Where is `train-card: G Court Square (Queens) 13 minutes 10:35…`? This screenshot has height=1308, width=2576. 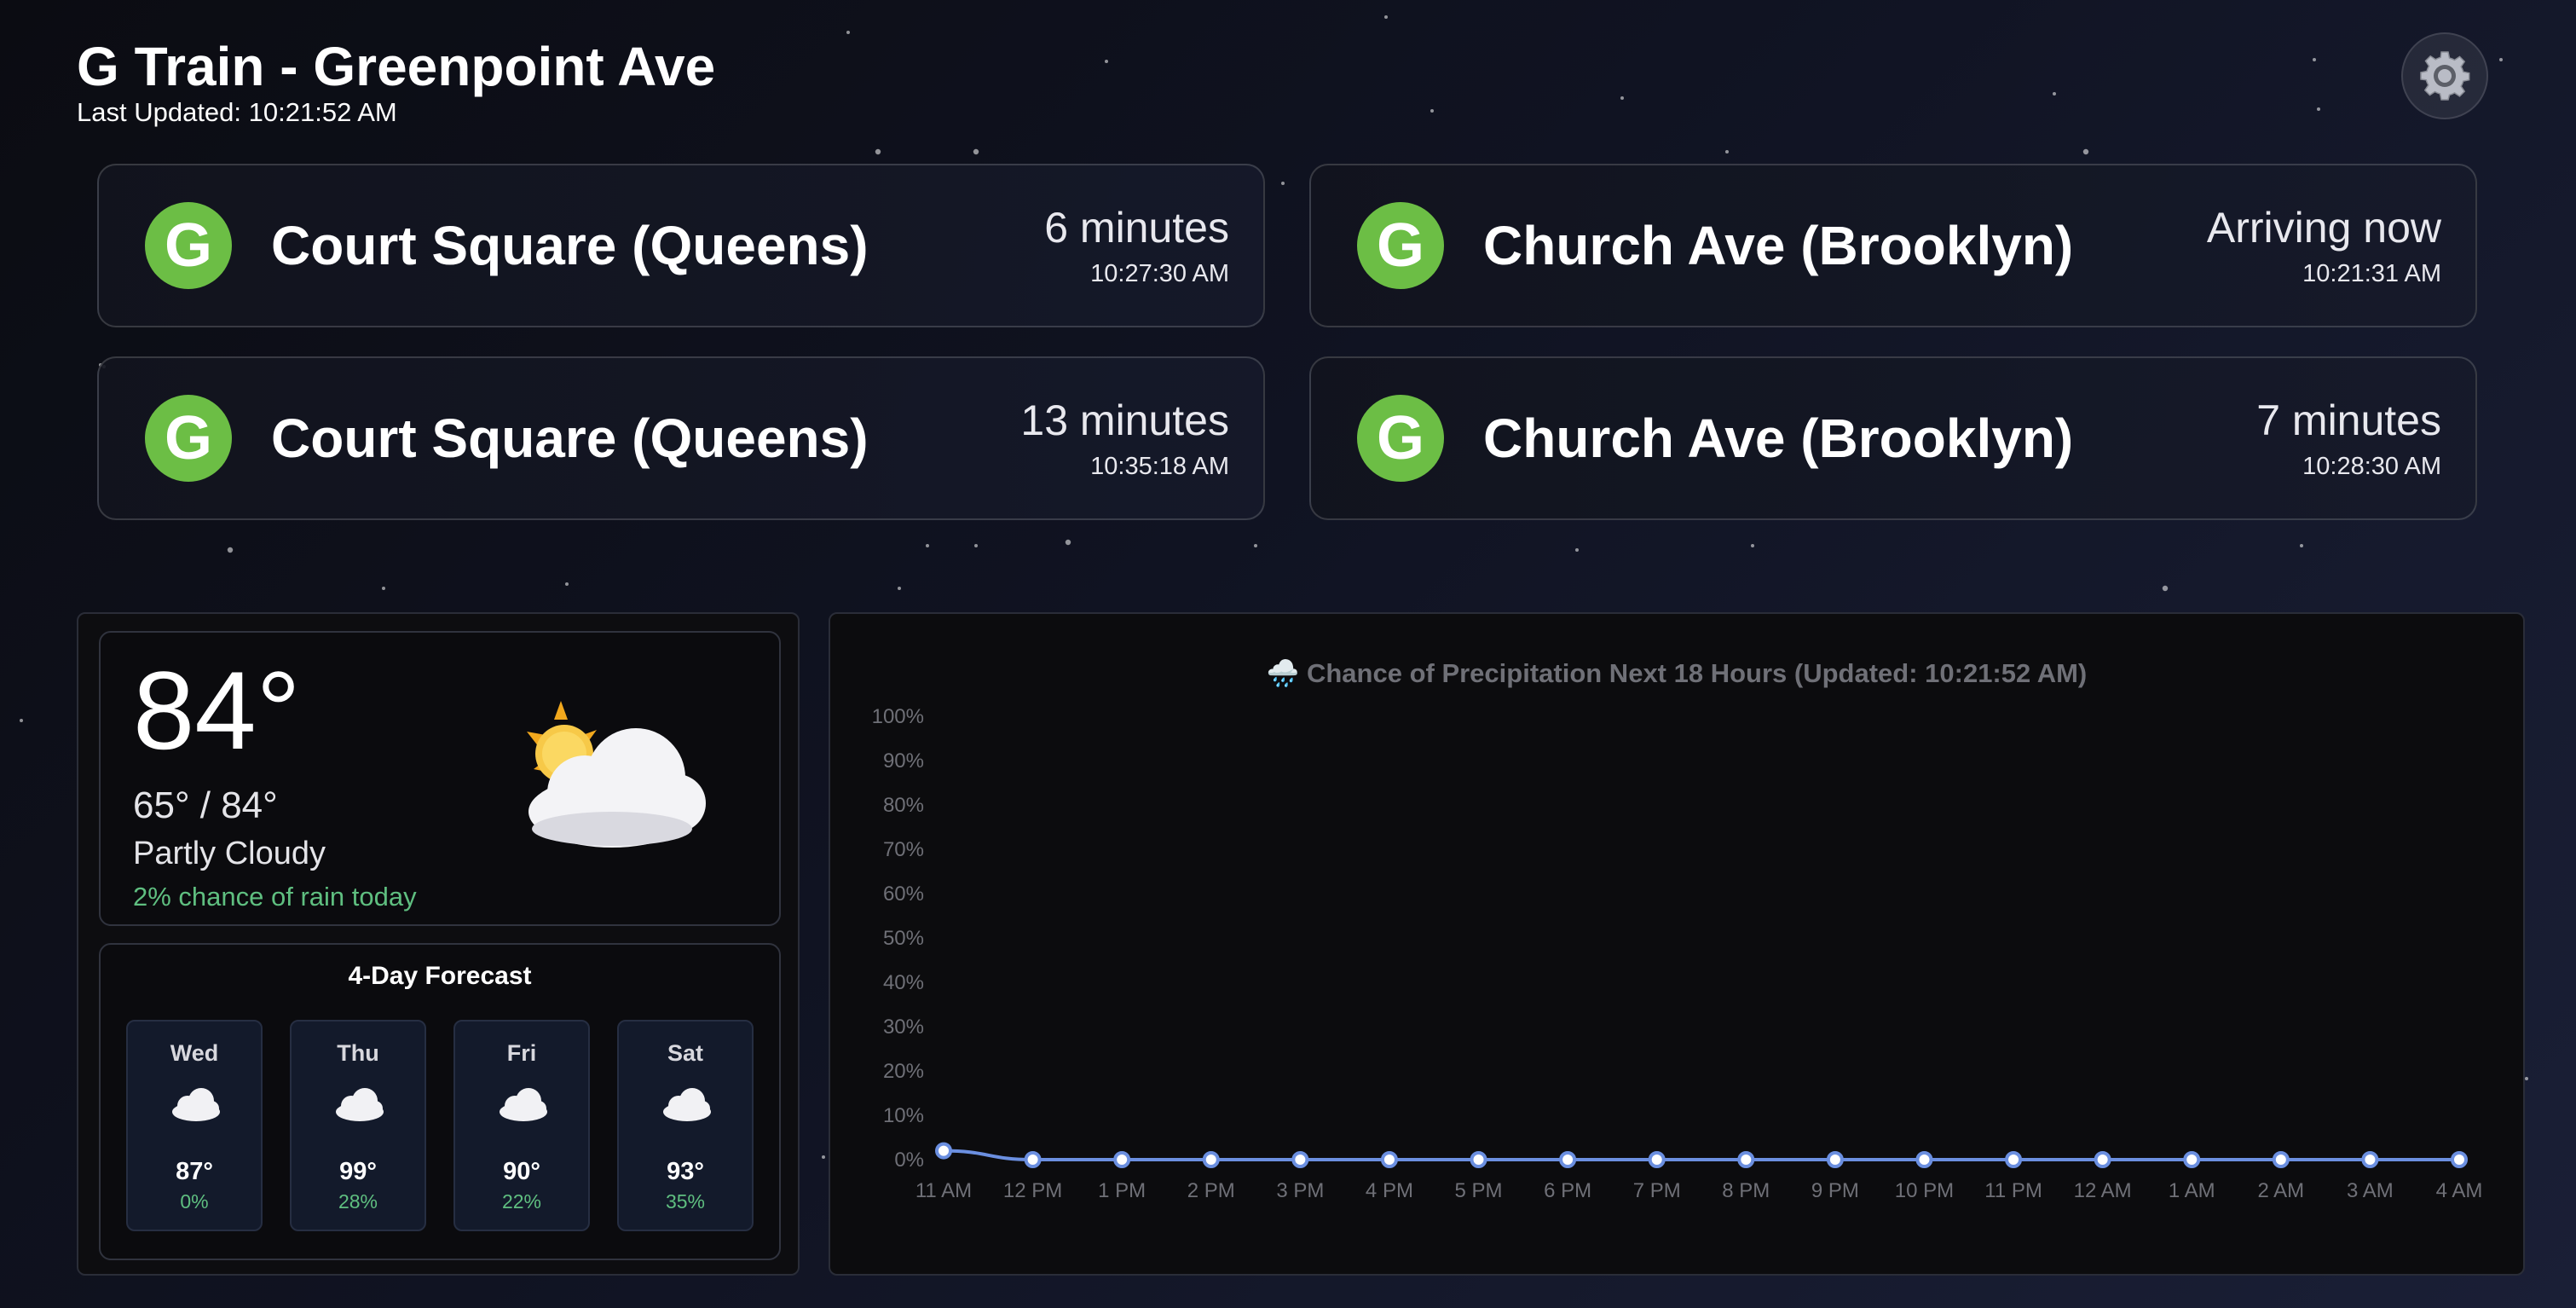
train-card: G Court Square (Queens) 13 minutes 10:35… is located at coordinates (681, 438).